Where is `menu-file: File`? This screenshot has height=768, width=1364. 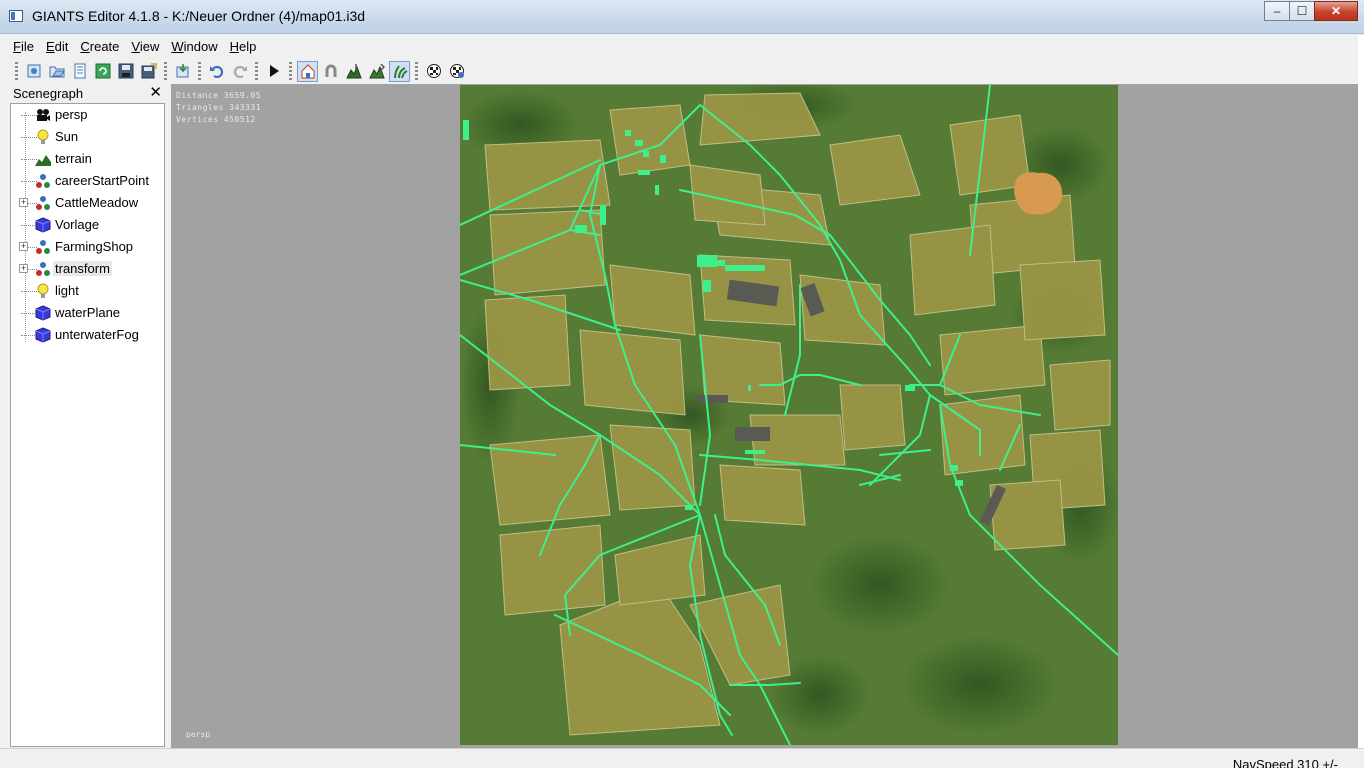
menu-file: File is located at coordinates (23, 46).